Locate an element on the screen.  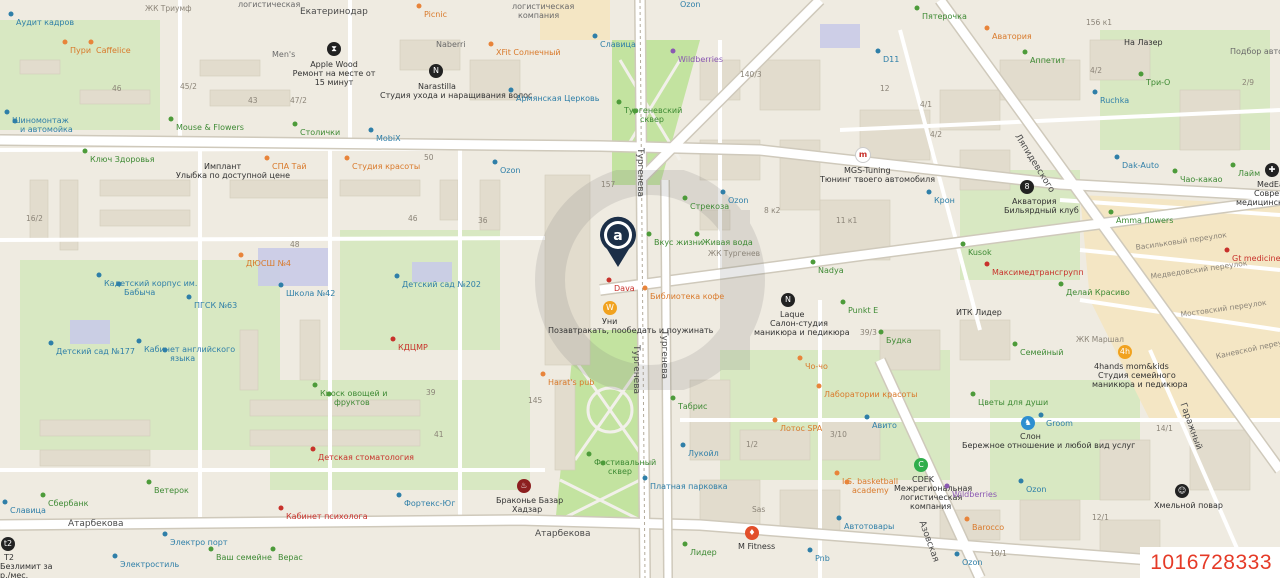
poi-label: Браконье Базар is located at coordinates (529, 500).